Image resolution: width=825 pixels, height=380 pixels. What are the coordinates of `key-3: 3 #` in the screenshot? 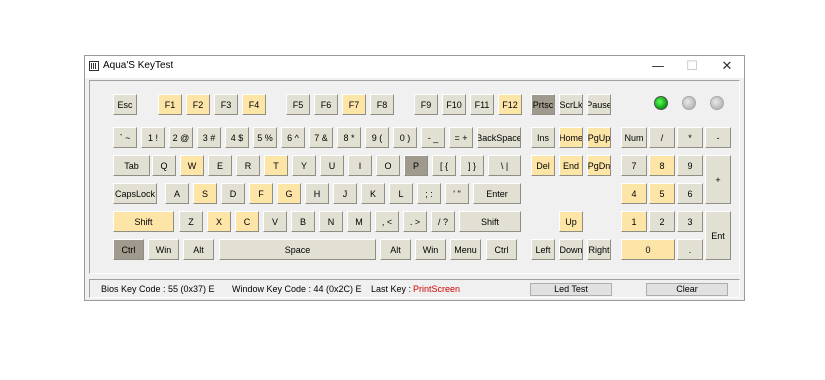 It's located at (209, 137).